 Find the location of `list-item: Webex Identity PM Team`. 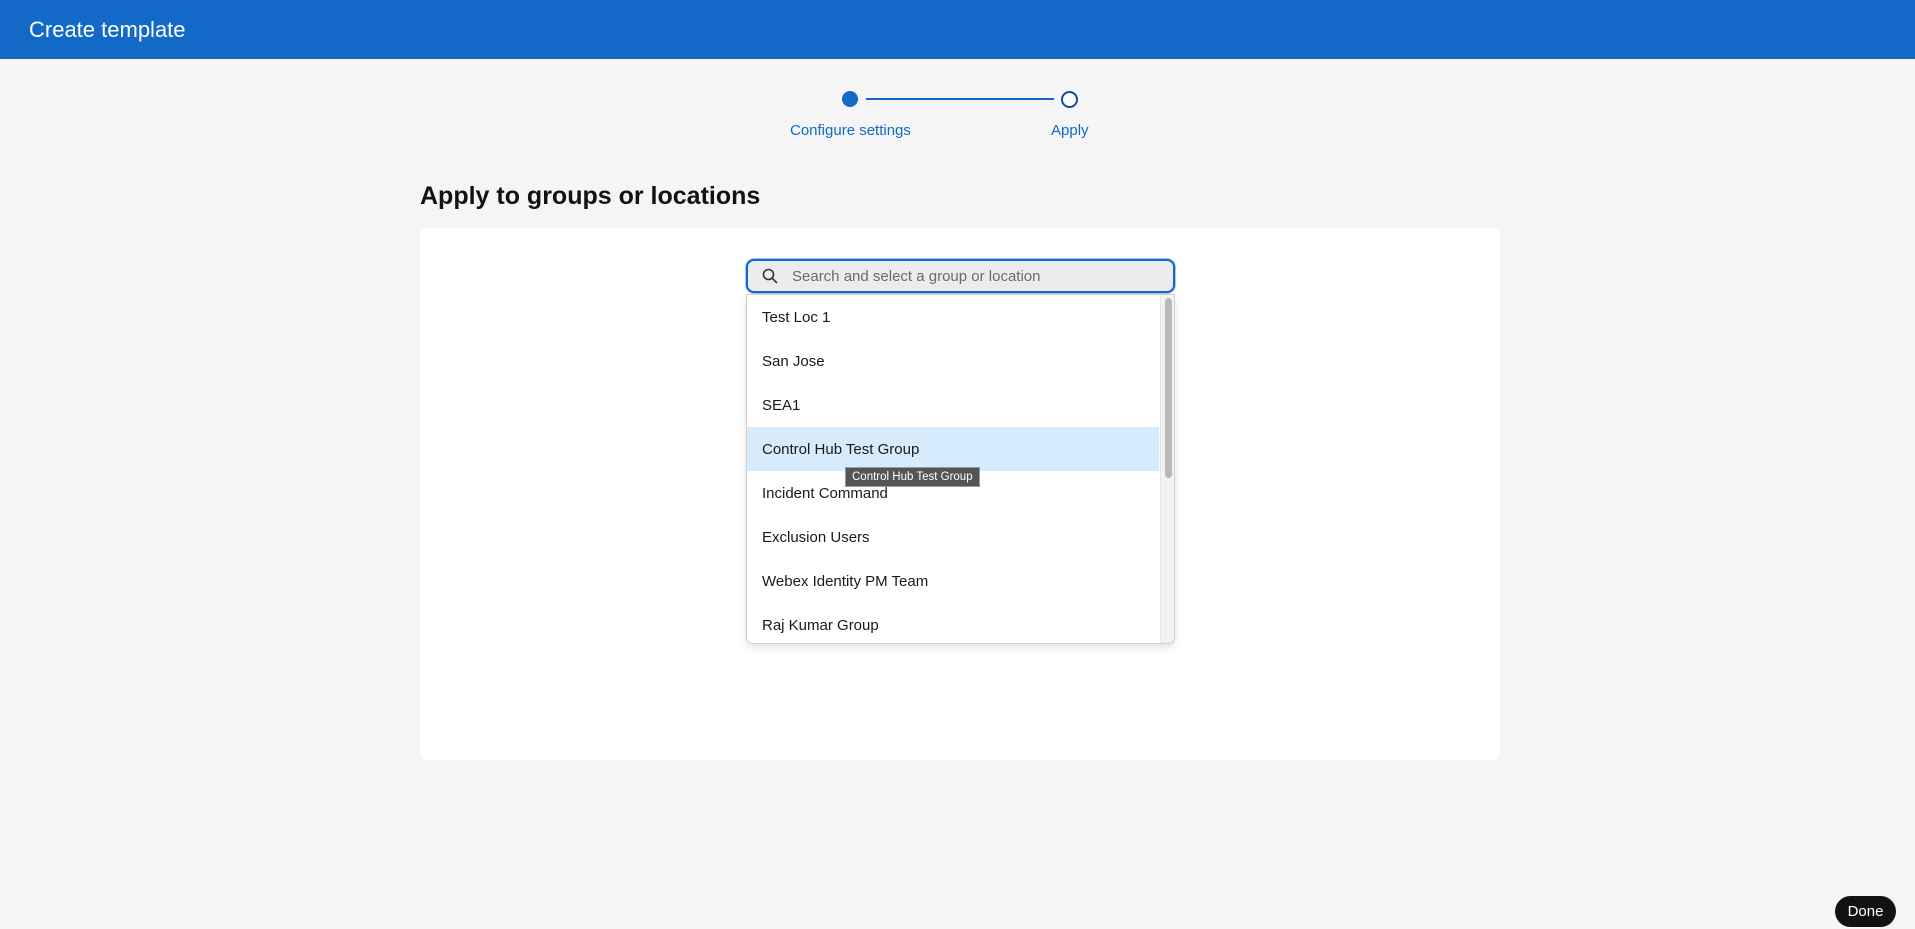

list-item: Webex Identity PM Team is located at coordinates (953, 581).